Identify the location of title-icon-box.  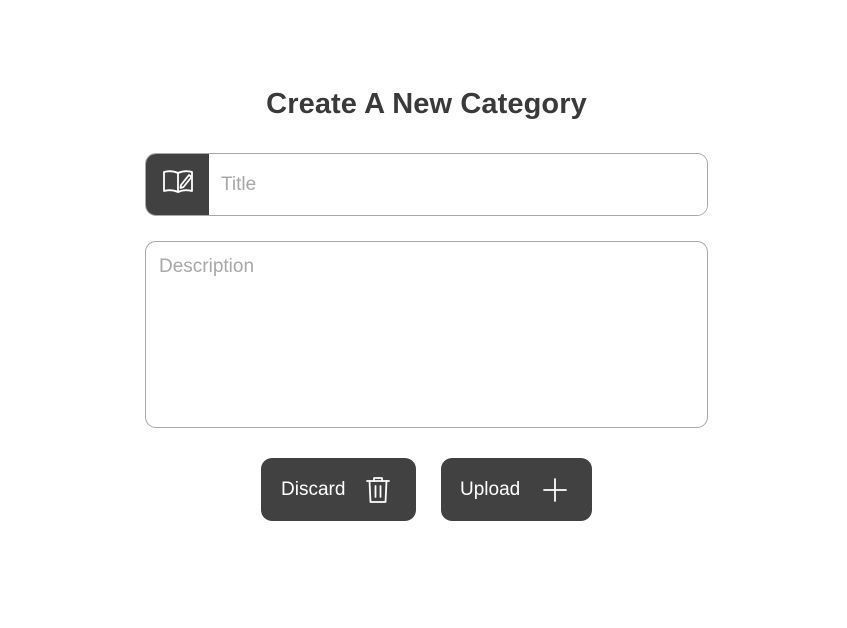
(177, 184).